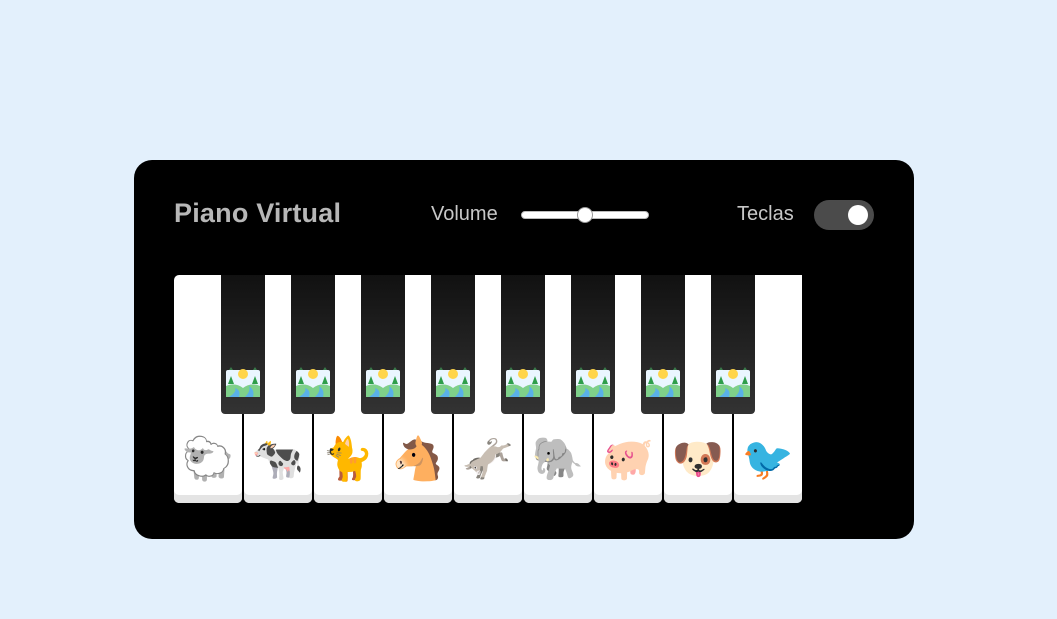 The width and height of the screenshot is (1057, 619). Describe the element at coordinates (208, 458) in the screenshot. I see `sheep-icon: 🐑` at that location.